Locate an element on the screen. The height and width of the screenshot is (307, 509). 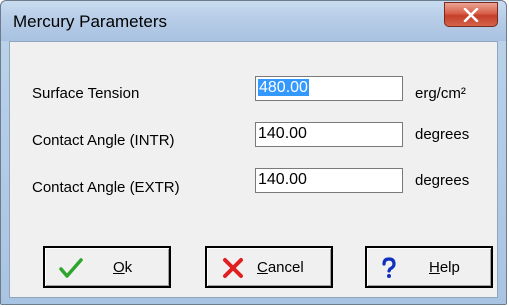
help-label: Help is located at coordinates (444, 267).